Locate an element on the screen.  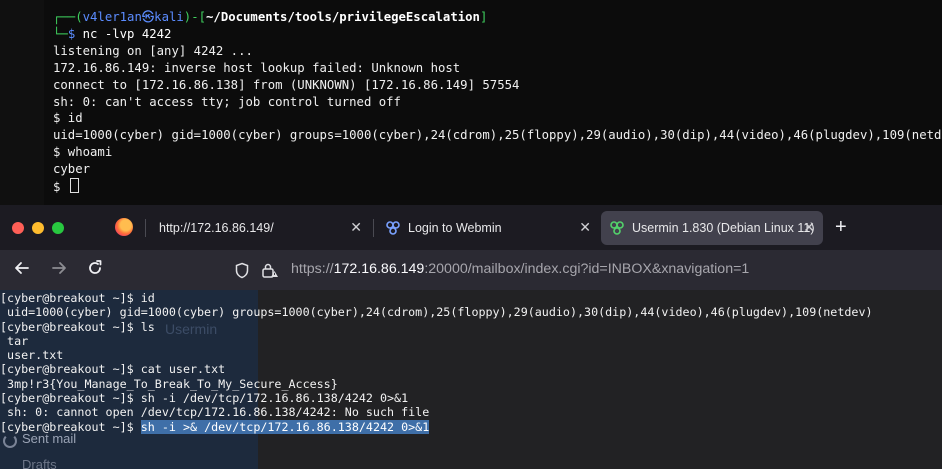
shell-line: [cyber@breakout ~]$ cat user.txt is located at coordinates (113, 369).